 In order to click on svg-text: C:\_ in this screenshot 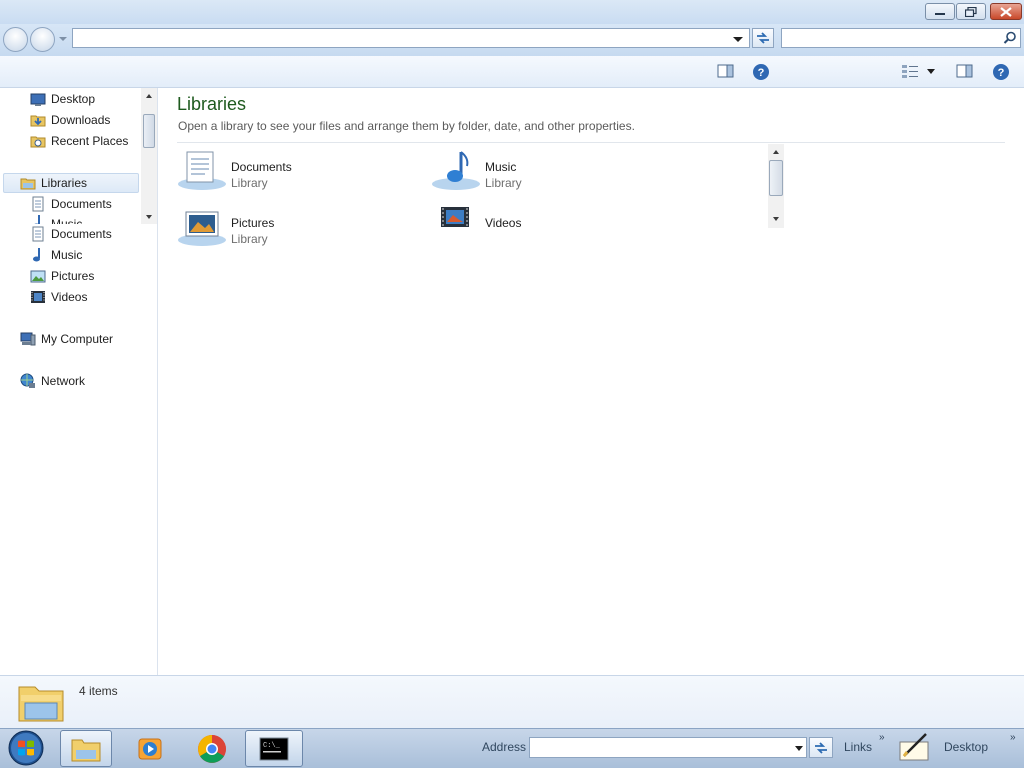, I will do `click(272, 746)`.